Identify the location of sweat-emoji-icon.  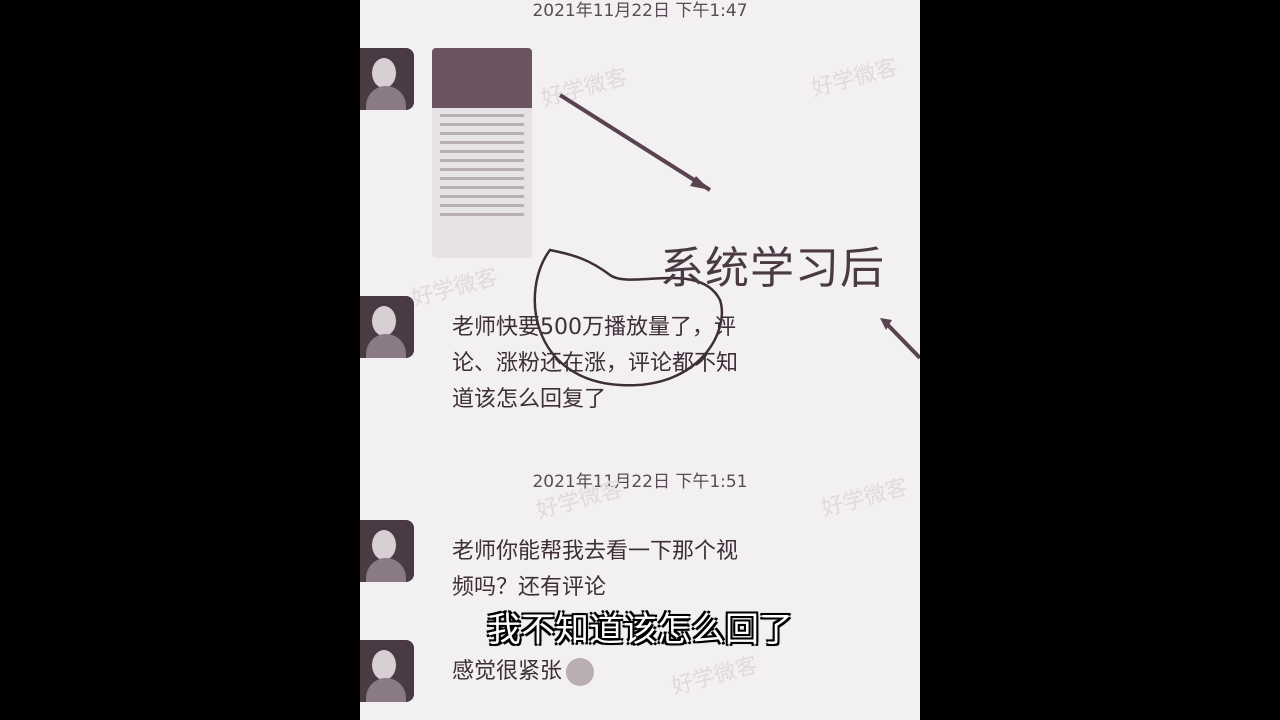
(580, 672).